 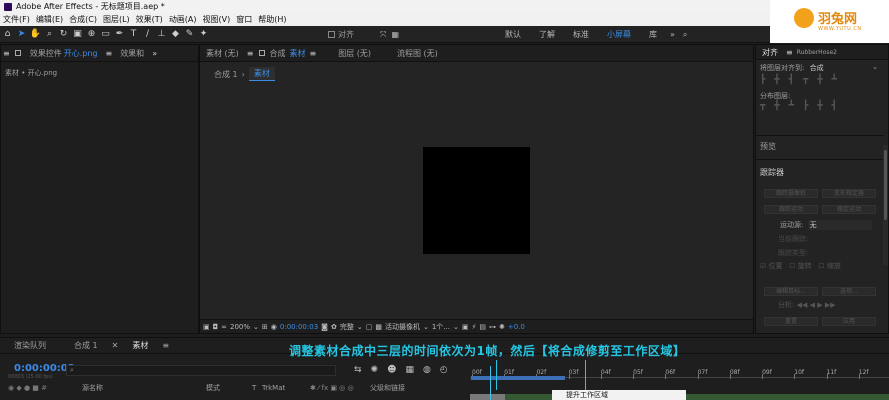 I want to click on roto-brush-icon: ✎, so click(x=189, y=34).